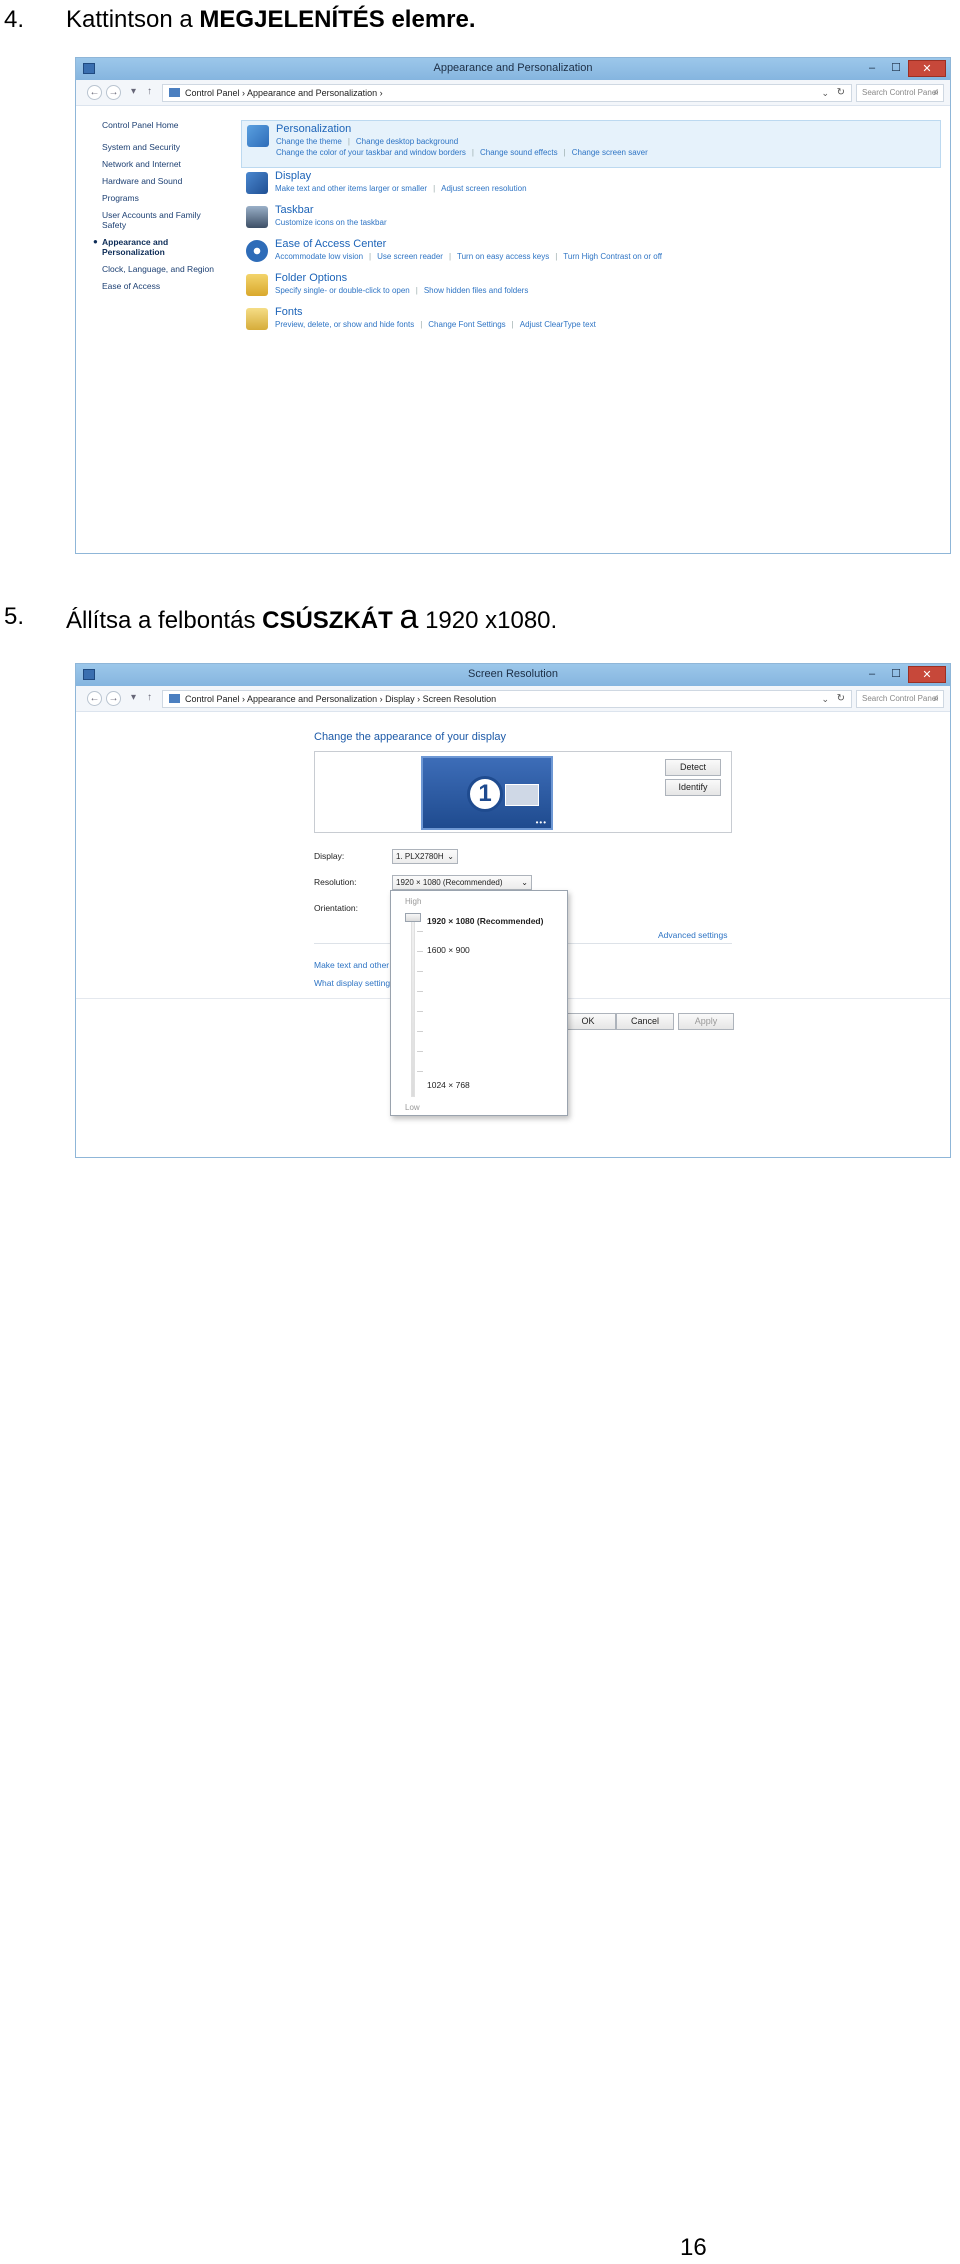  I want to click on link-change-theme: Change the theme, so click(309, 141).